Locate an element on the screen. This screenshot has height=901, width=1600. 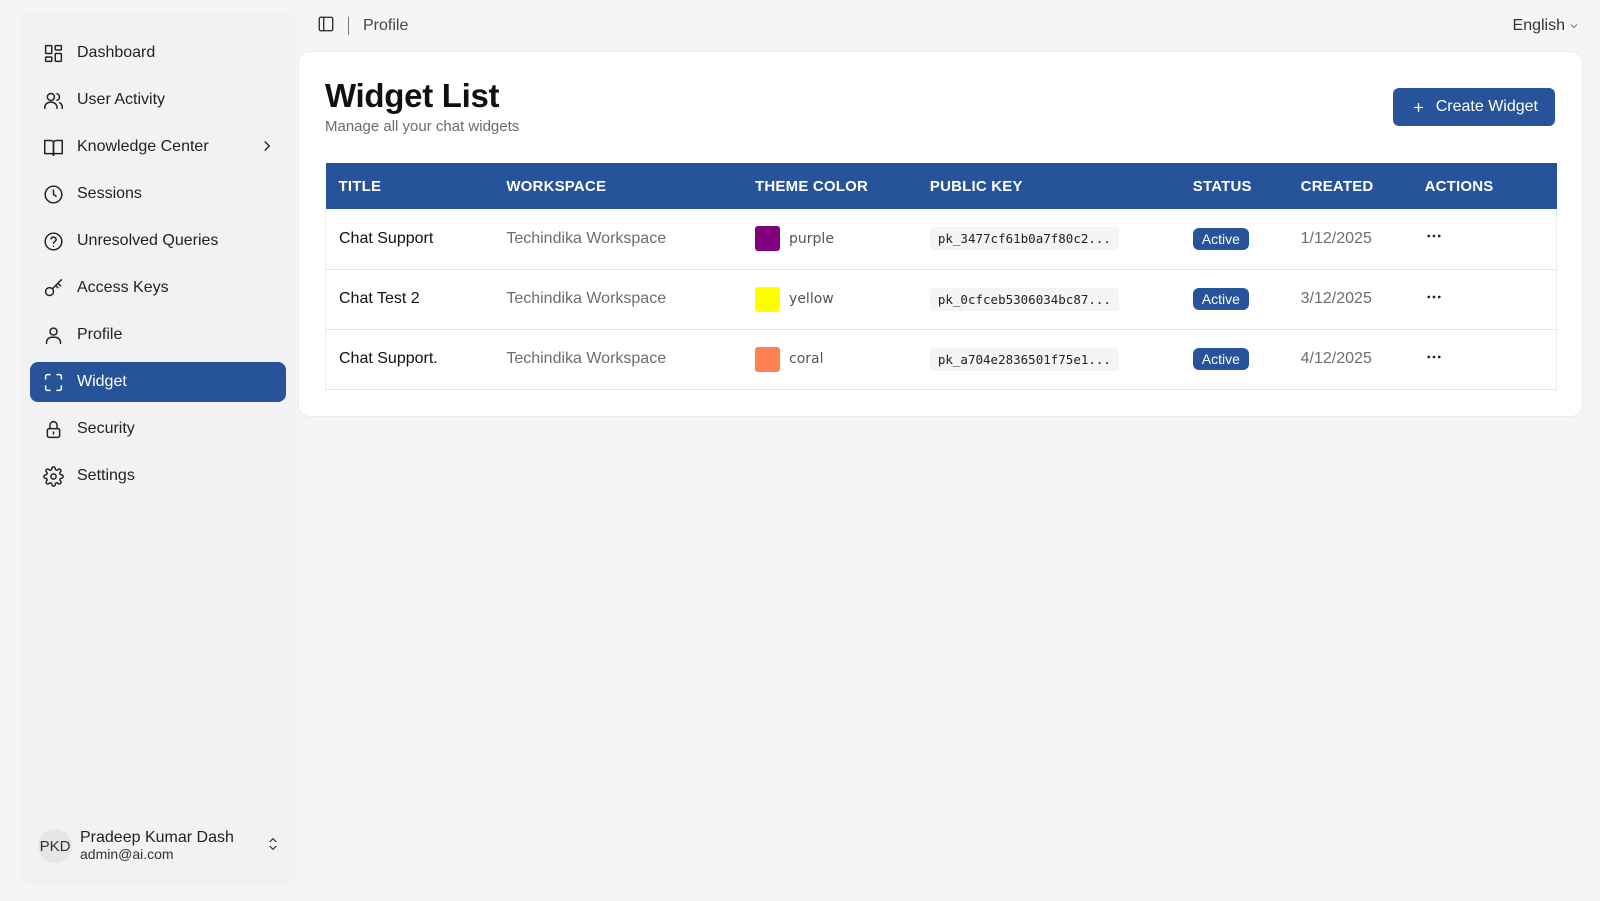
sidebar-toggle-icon is located at coordinates (326, 26).